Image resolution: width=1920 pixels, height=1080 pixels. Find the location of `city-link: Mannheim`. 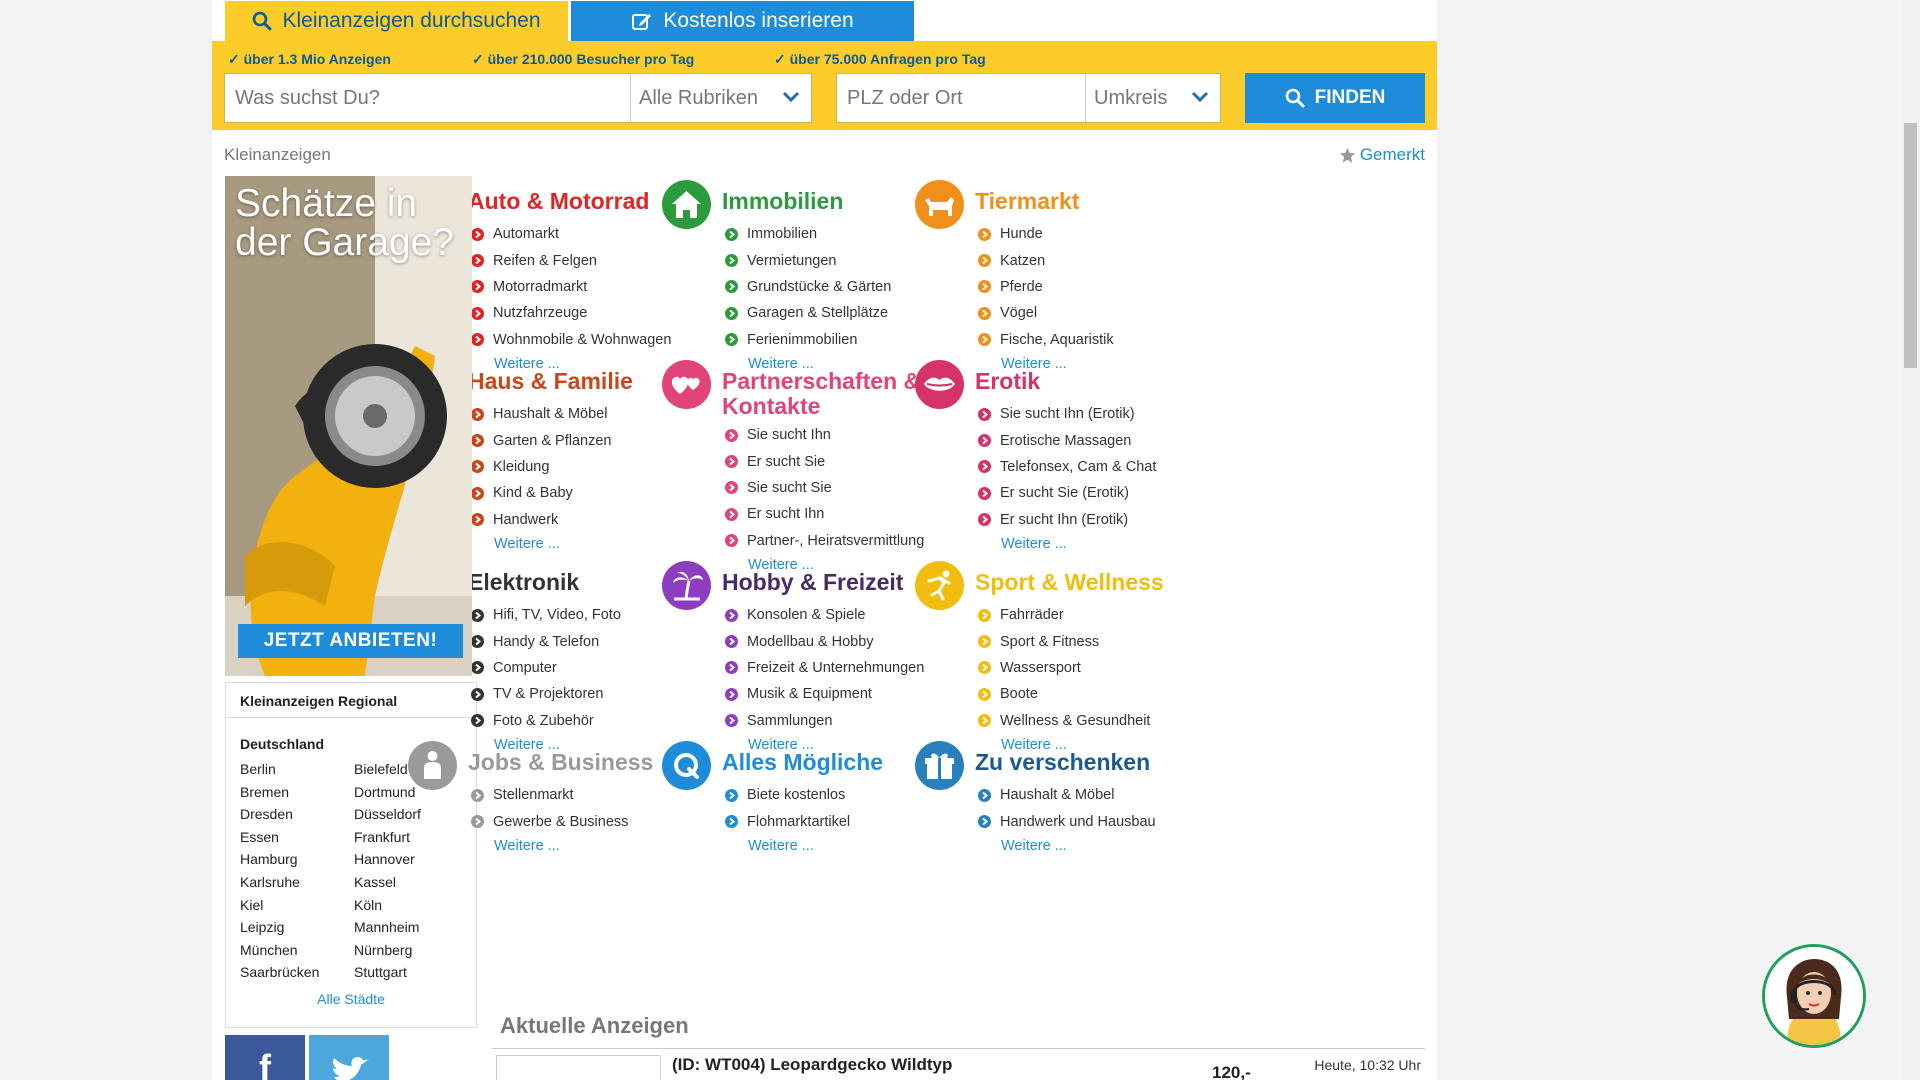

city-link: Mannheim is located at coordinates (411, 930).